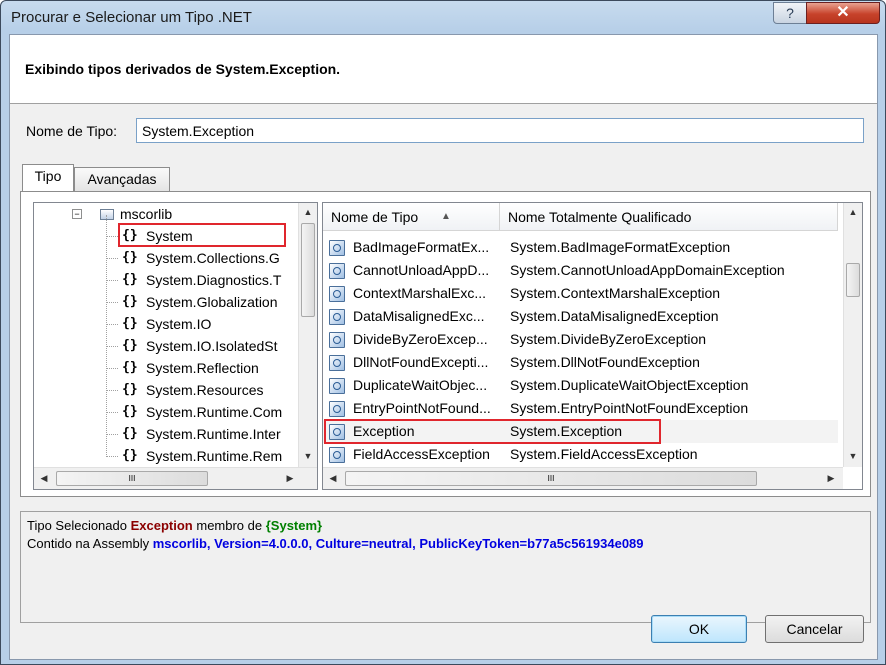 The image size is (886, 665). I want to click on tree-root-item: − mscorlib, so click(164, 214).